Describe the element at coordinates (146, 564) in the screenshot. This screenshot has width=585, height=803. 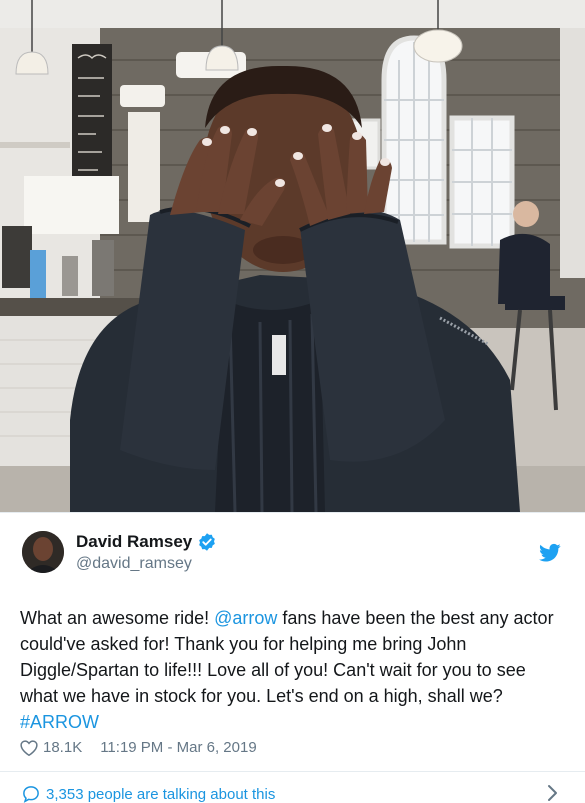
I see `handle: @david_ramsey` at that location.